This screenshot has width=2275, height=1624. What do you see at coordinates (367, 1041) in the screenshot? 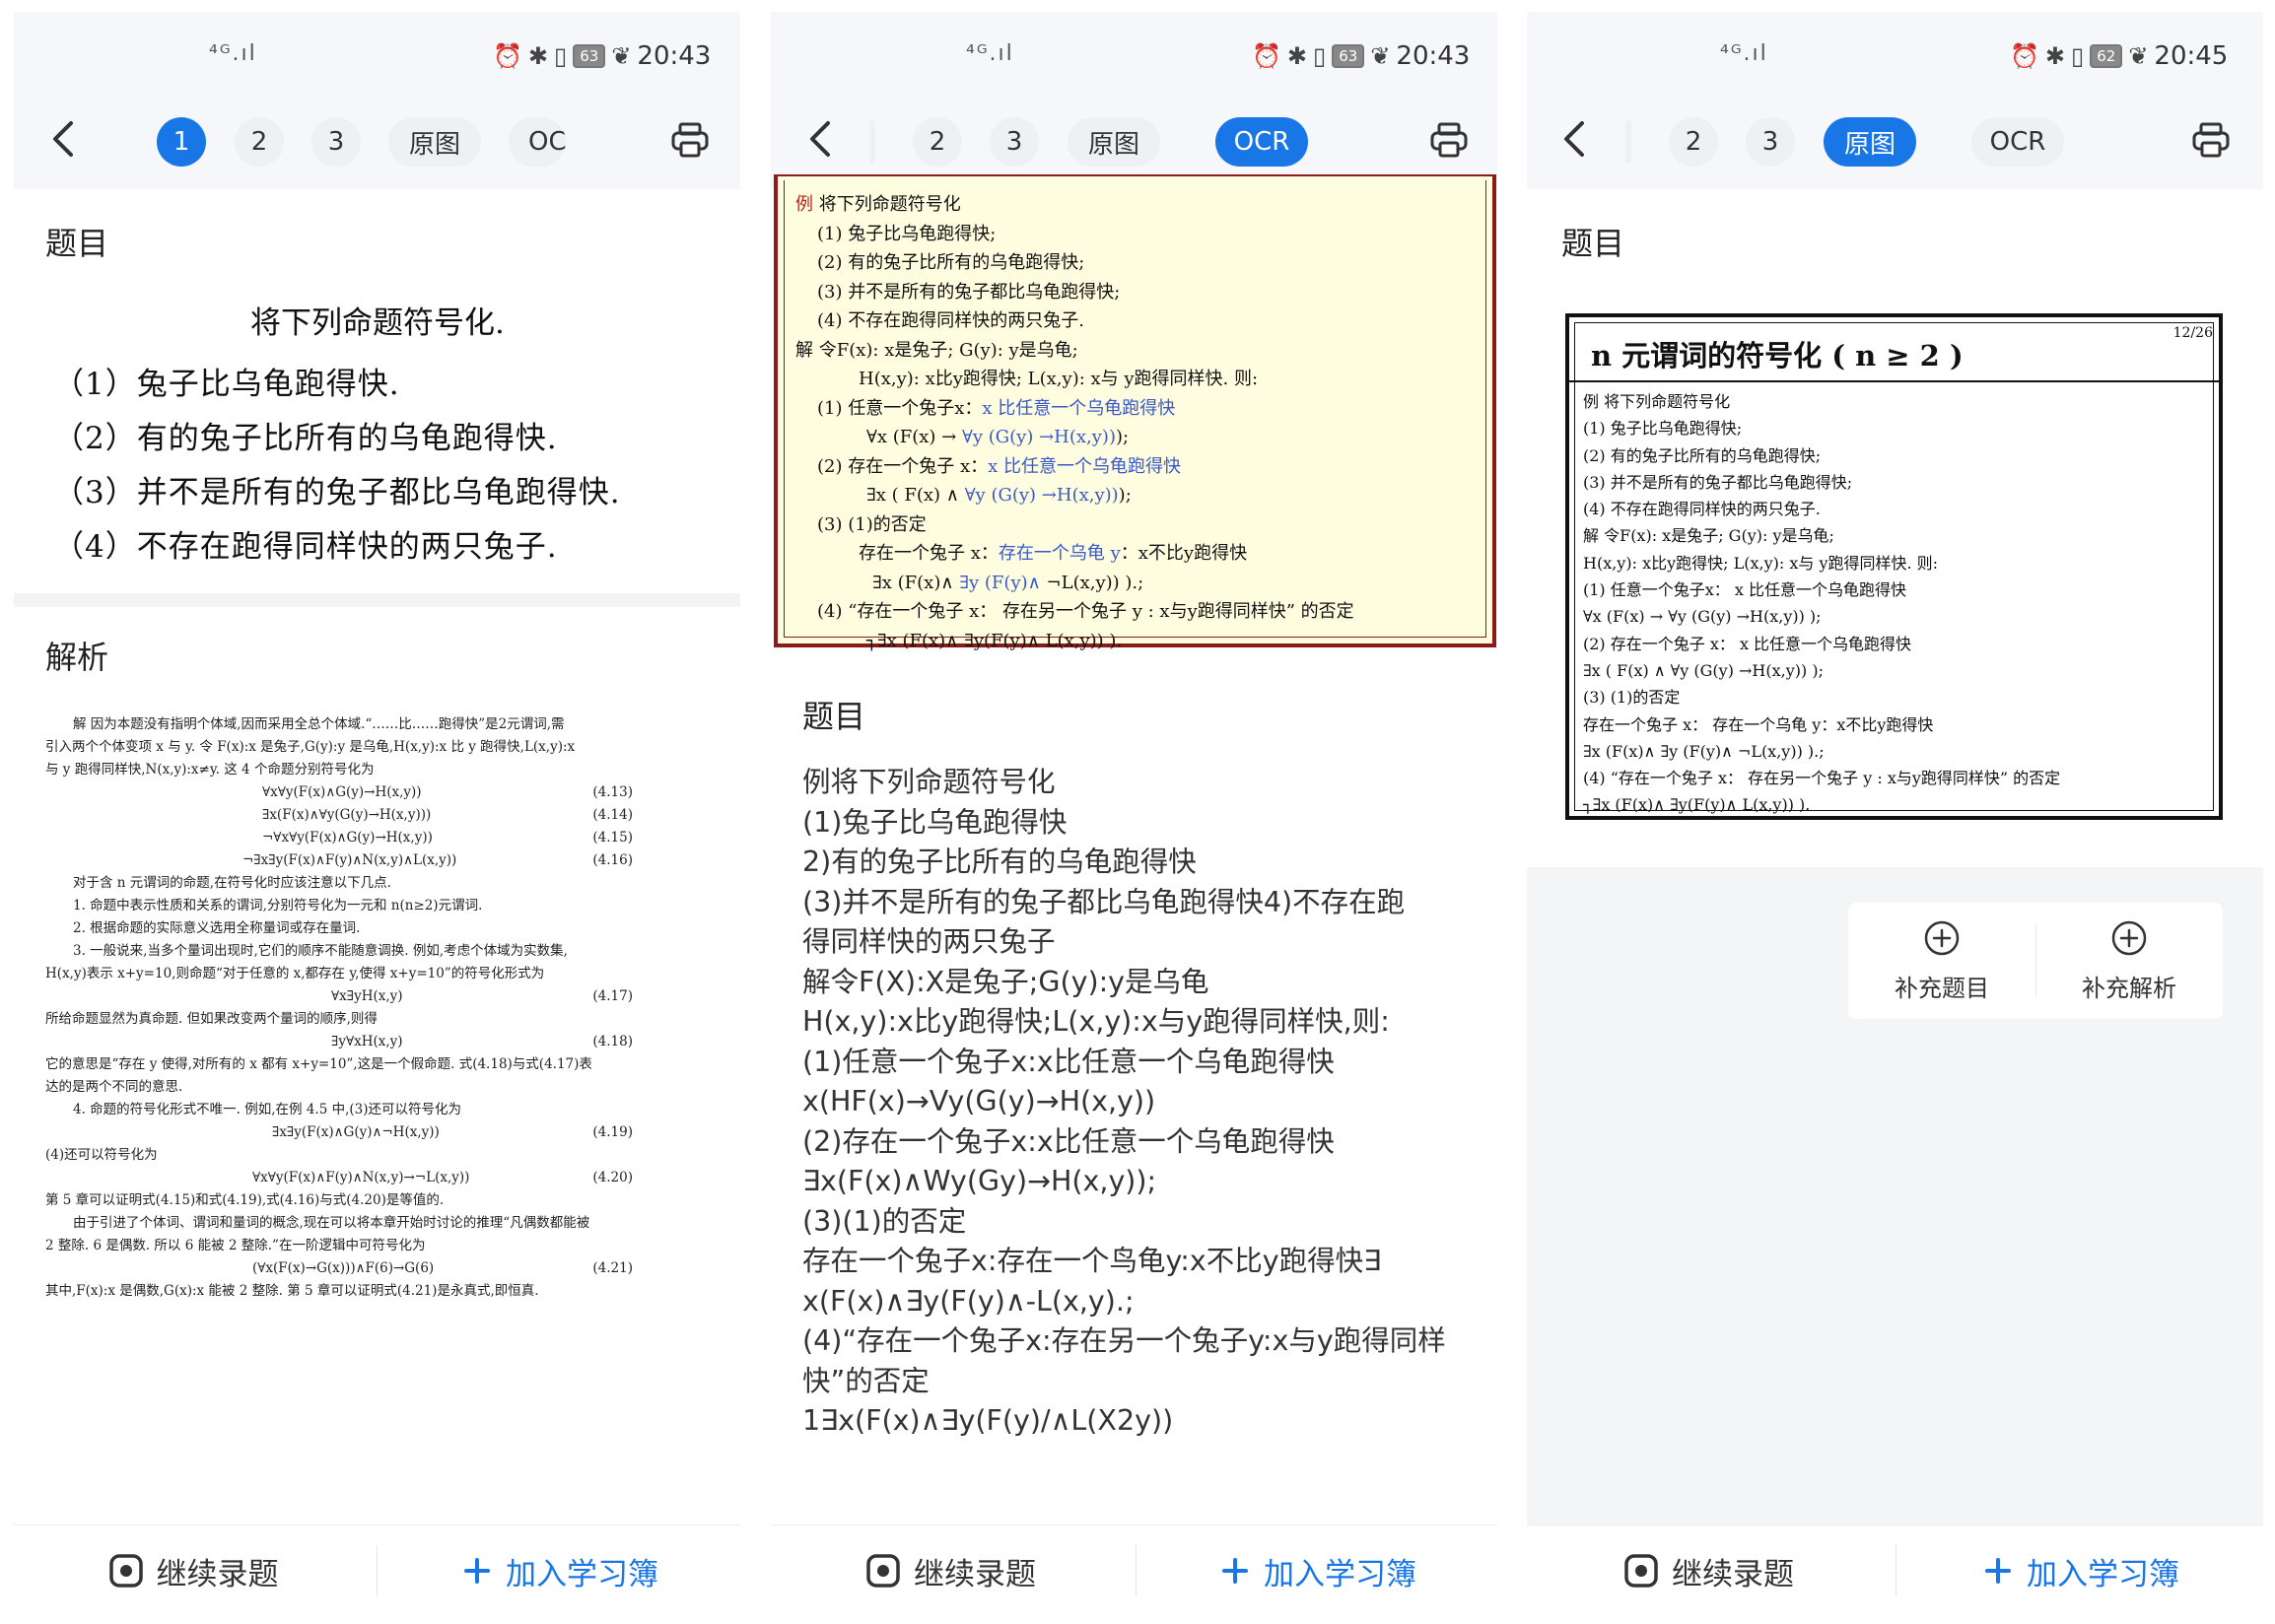
I see `formula-text: ∃y∀xH(x,y)` at bounding box center [367, 1041].